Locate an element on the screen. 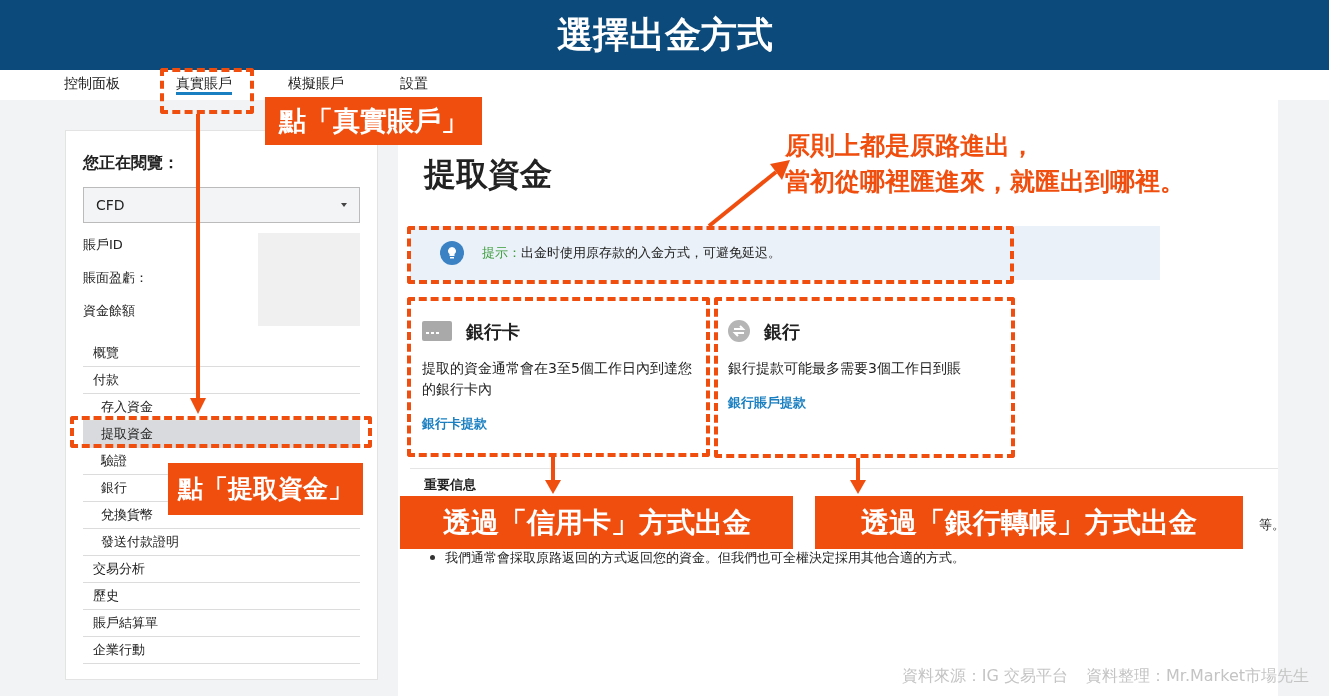 This screenshot has height=696, width=1329. withdraw-link: 銀行卡提款 is located at coordinates (567, 424).